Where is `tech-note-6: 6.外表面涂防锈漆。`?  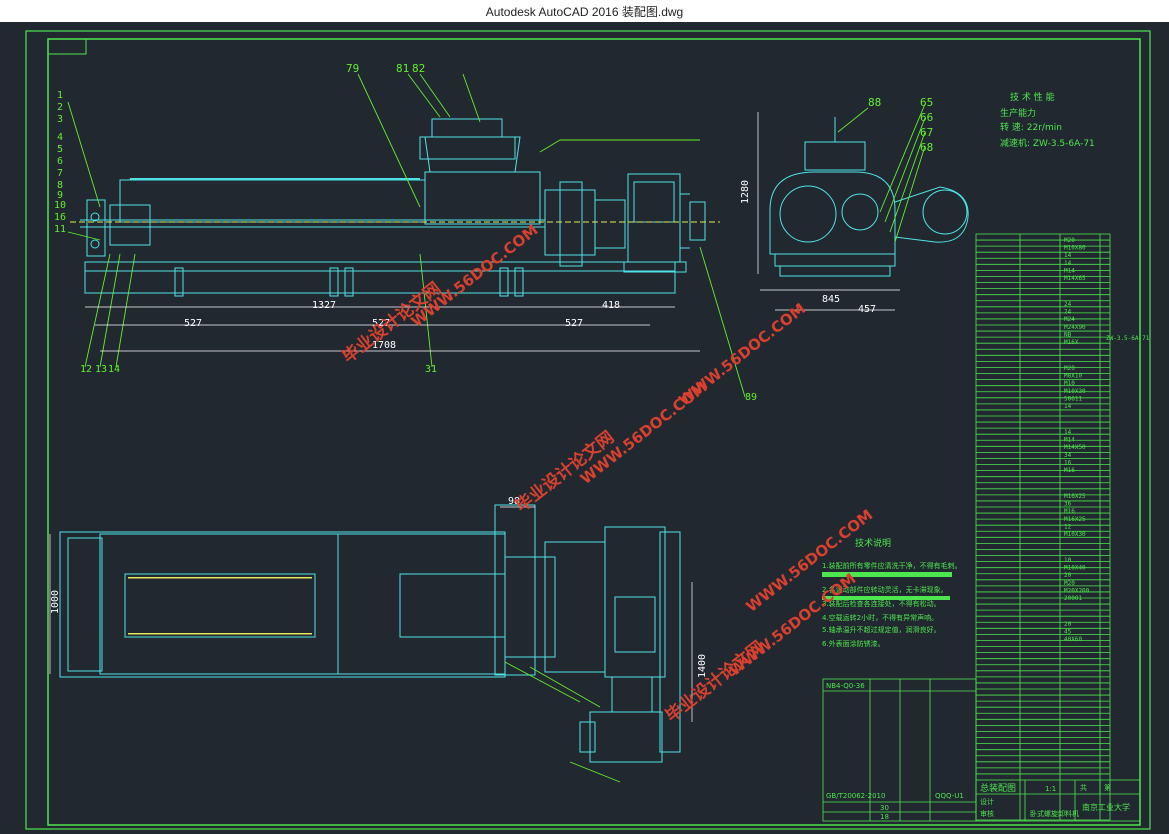
tech-note-6: 6.外表面涂防锈漆。 is located at coordinates (853, 643).